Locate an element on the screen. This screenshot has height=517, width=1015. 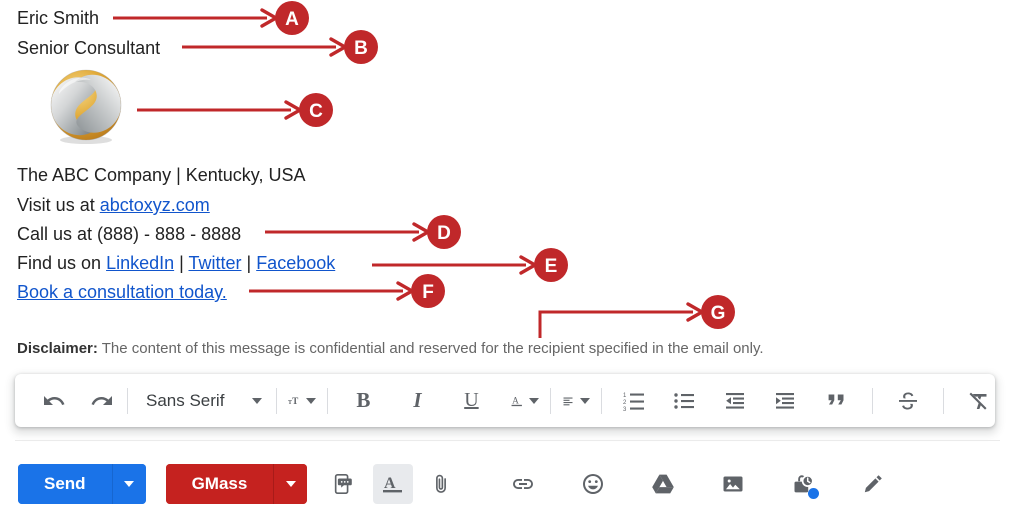
annotation-label: F is located at coordinates (428, 292).